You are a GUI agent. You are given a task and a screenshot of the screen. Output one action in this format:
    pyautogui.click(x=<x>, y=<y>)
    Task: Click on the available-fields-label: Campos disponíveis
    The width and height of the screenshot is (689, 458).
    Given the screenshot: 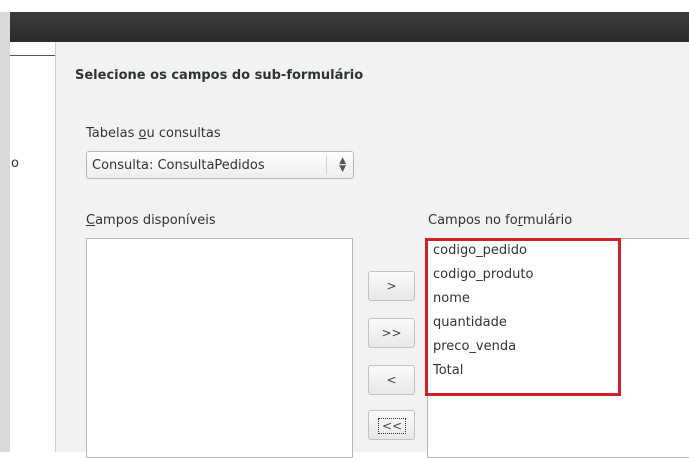 What is the action you would take?
    pyautogui.click(x=151, y=220)
    